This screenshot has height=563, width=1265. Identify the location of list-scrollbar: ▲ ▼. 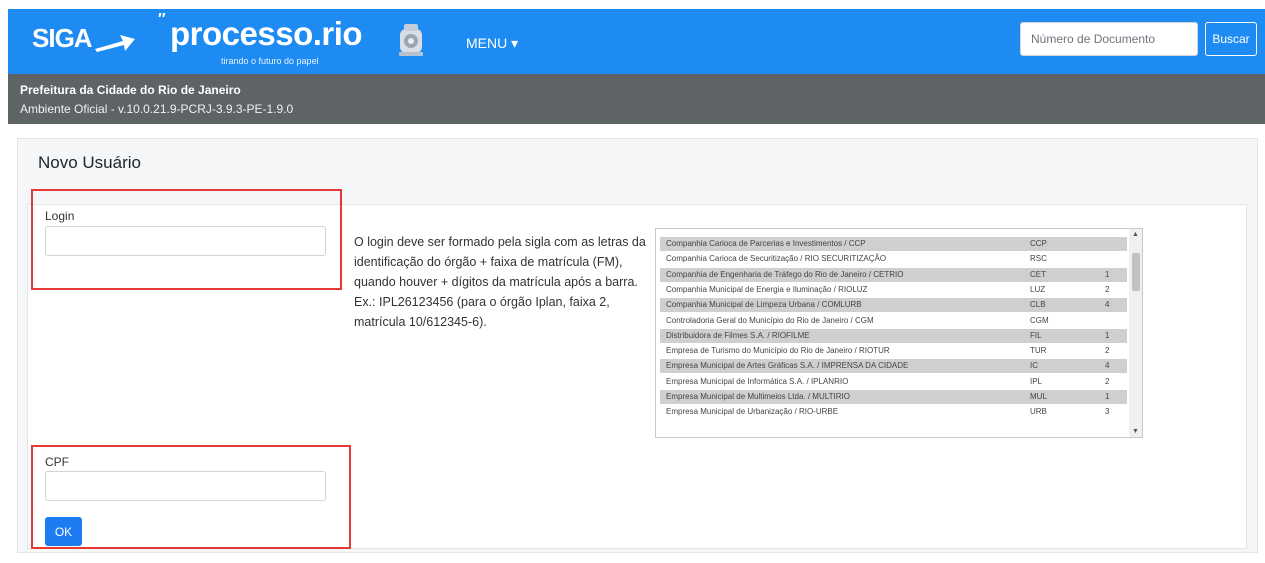
(1135, 333).